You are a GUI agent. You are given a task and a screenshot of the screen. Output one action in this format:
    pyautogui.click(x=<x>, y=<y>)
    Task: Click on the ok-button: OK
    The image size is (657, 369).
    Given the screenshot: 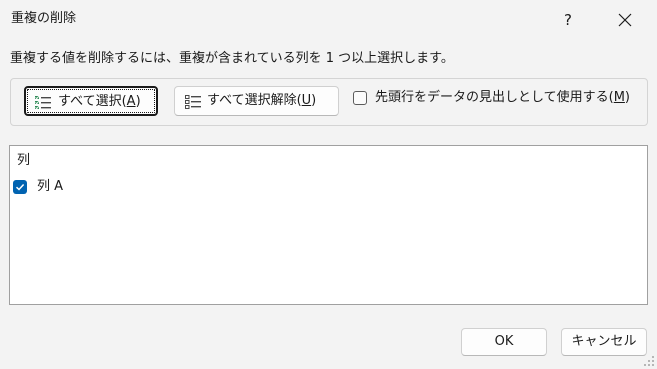 What is the action you would take?
    pyautogui.click(x=504, y=342)
    